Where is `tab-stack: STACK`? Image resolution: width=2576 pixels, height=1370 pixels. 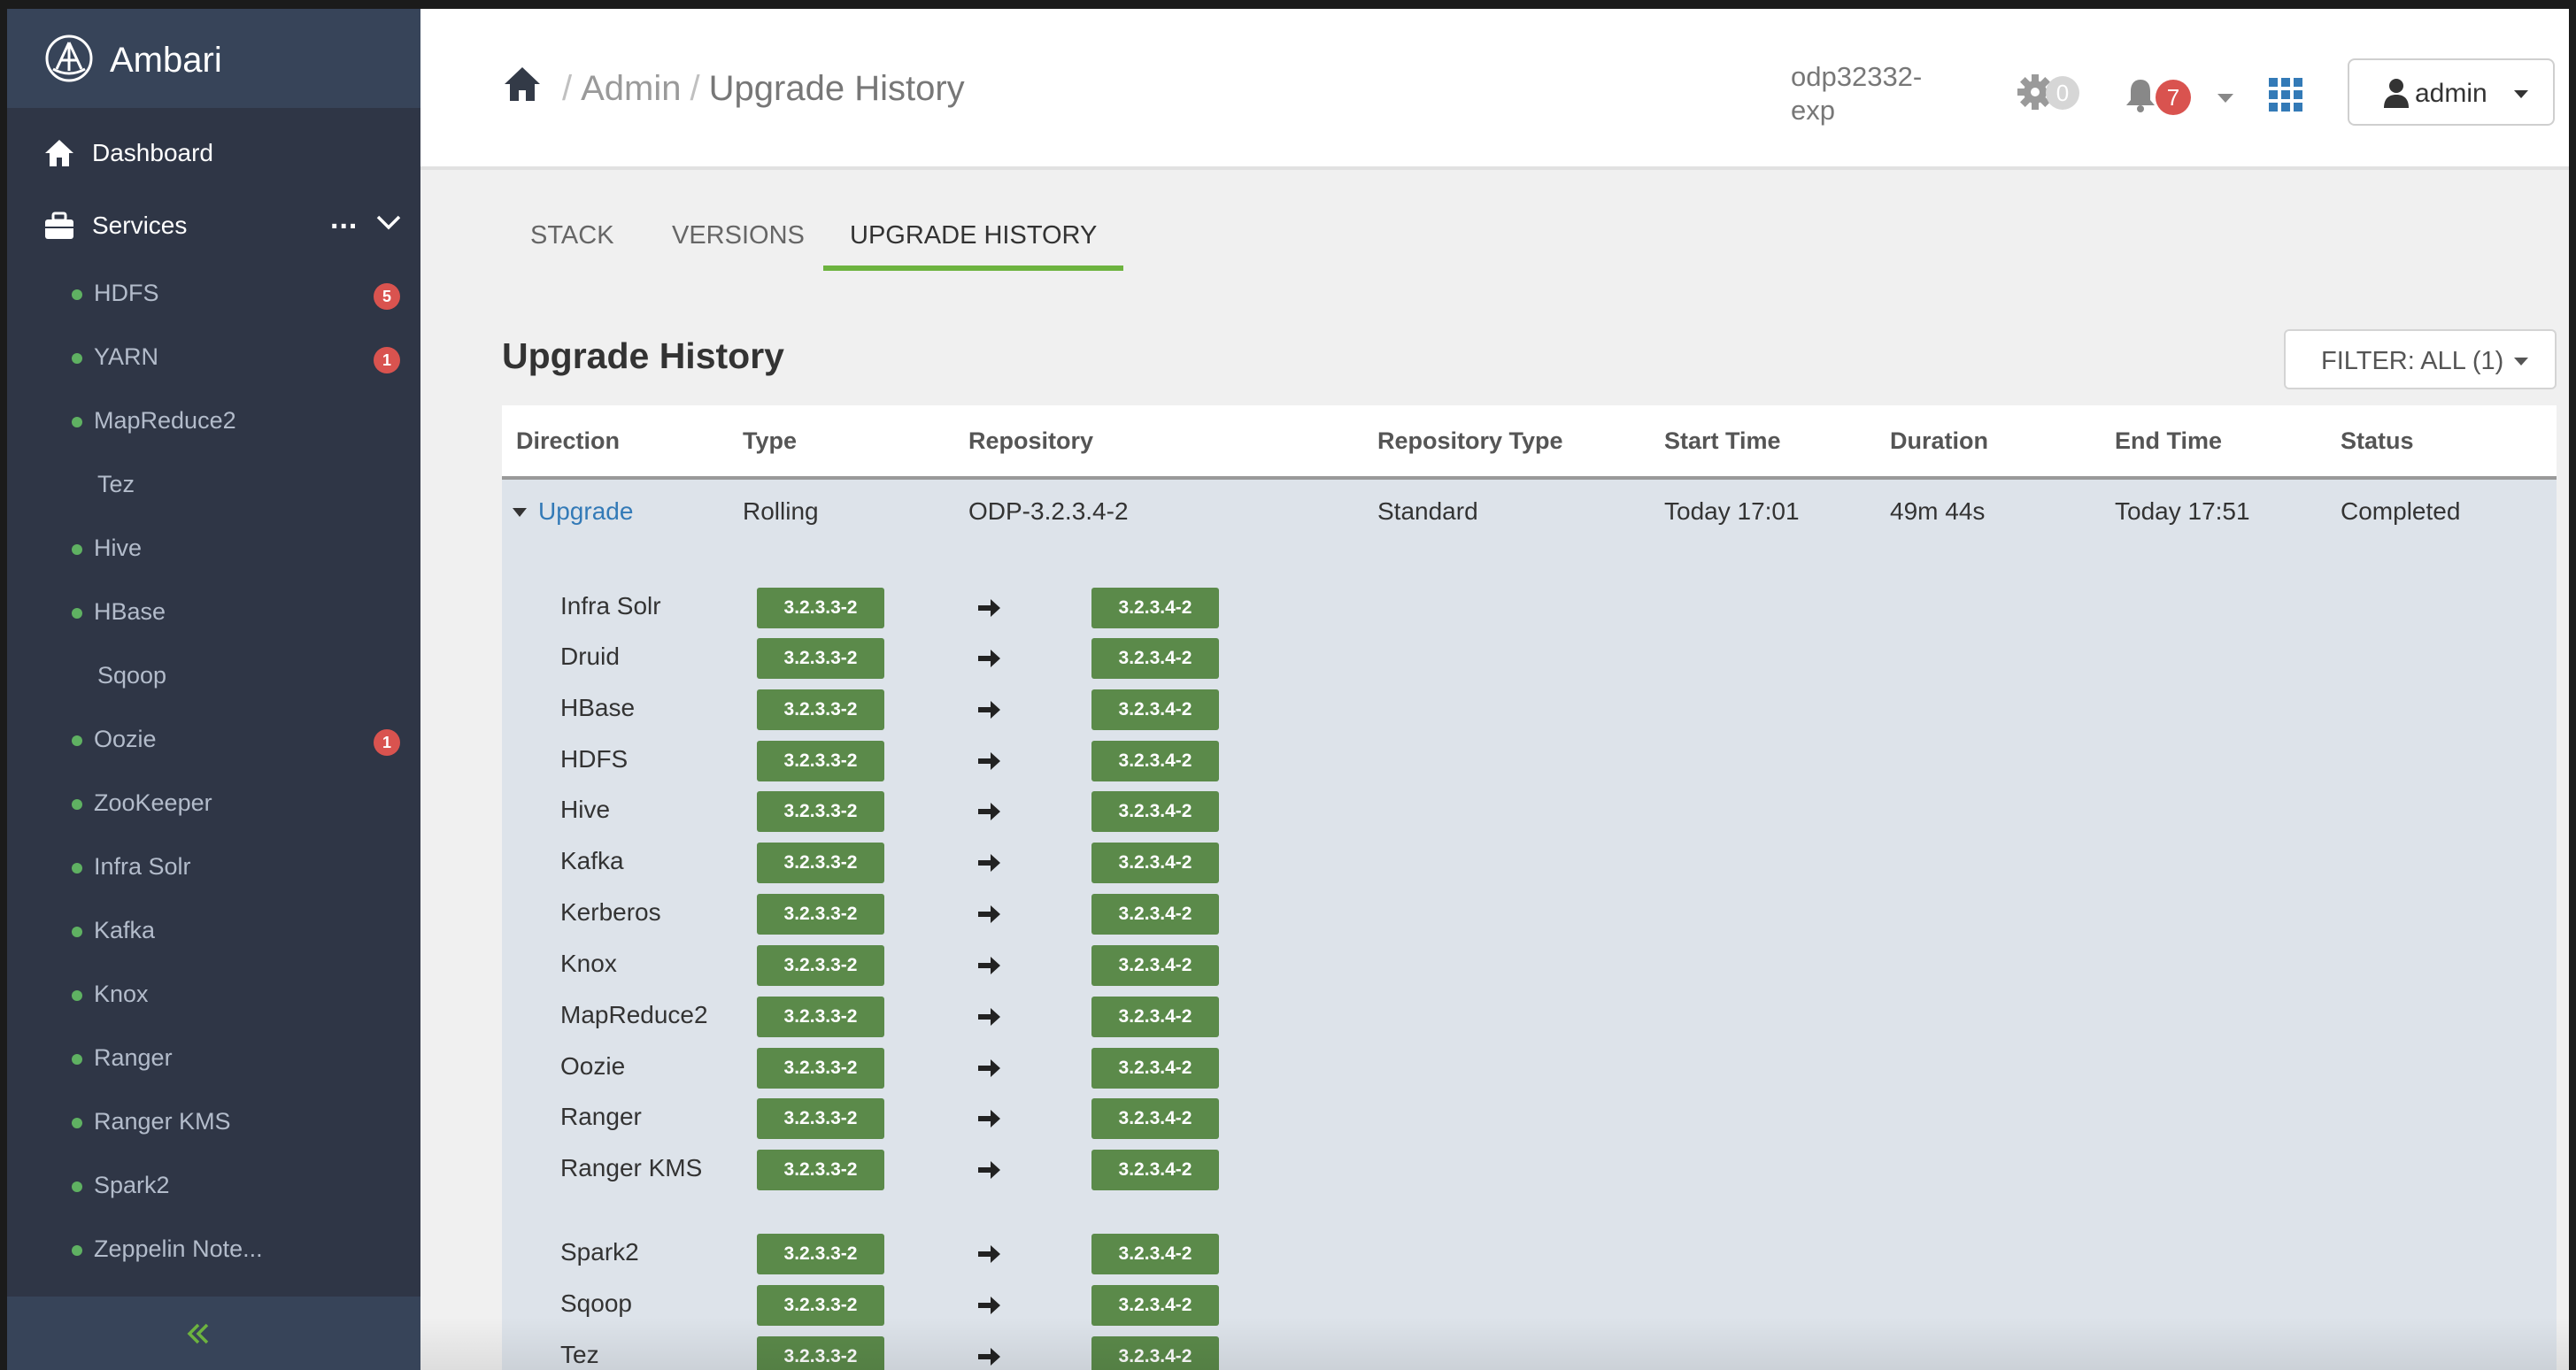
tab-stack: STACK is located at coordinates (572, 242).